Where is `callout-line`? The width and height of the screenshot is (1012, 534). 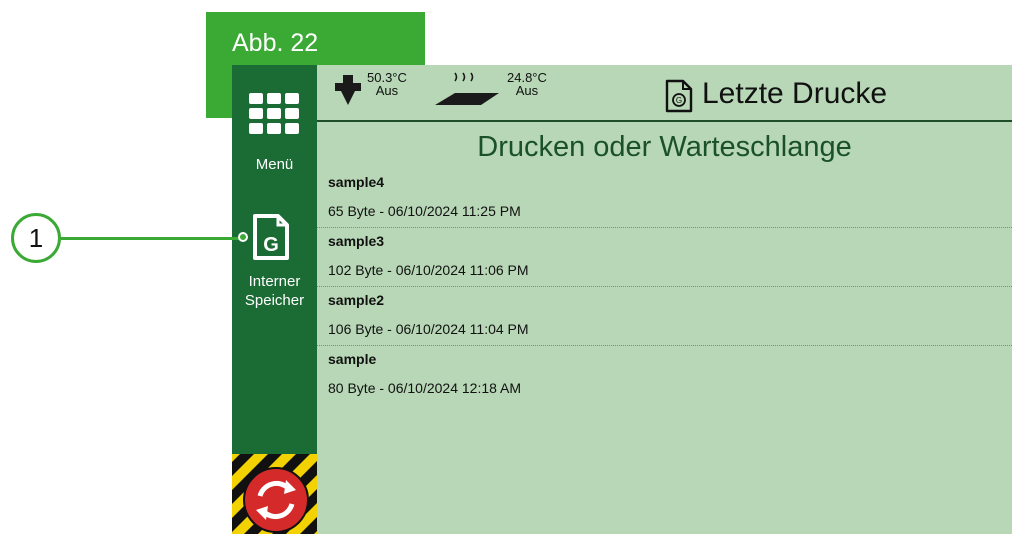 callout-line is located at coordinates (151, 238).